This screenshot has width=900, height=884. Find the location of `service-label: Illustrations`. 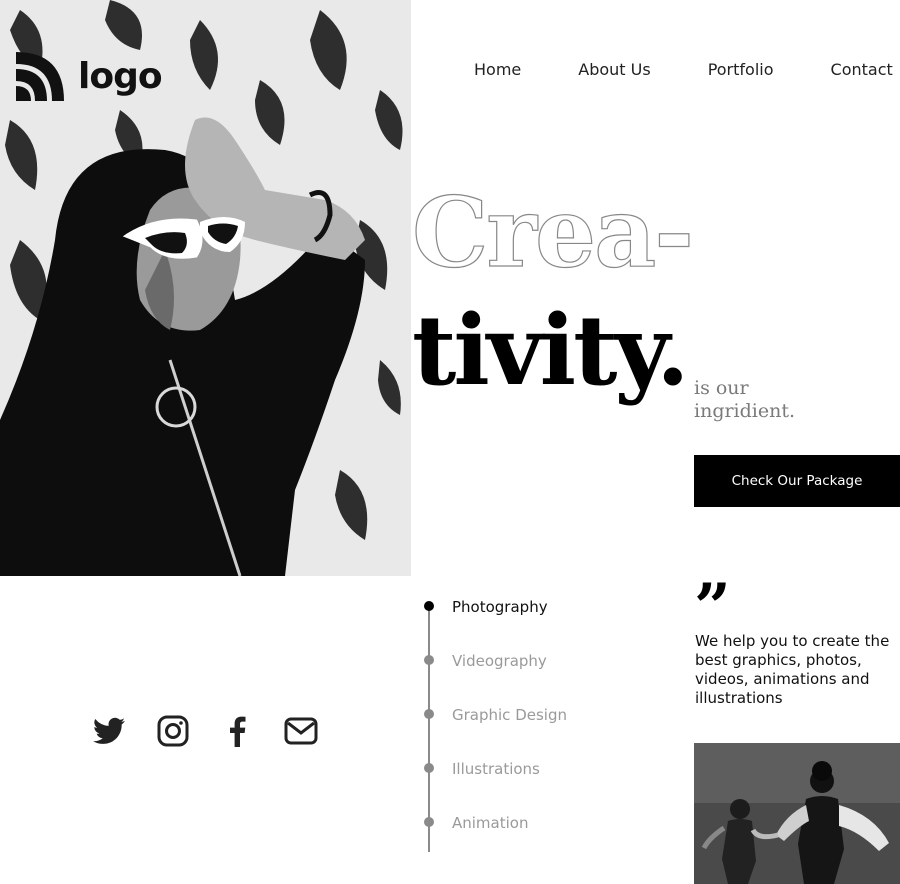

service-label: Illustrations is located at coordinates (496, 769).